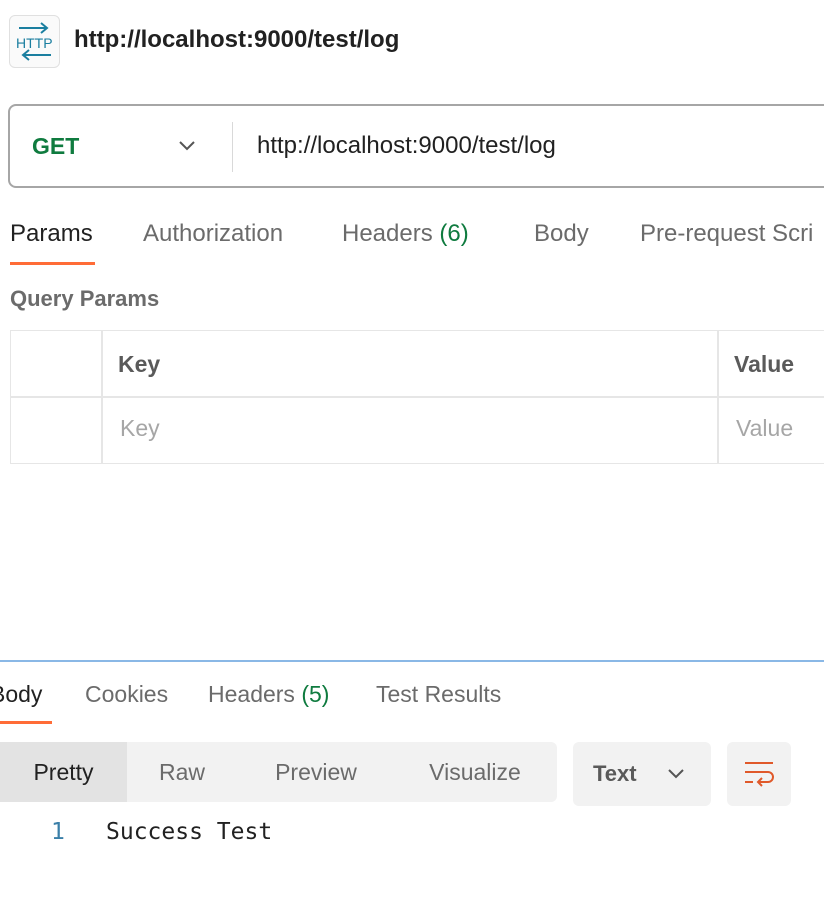 This screenshot has height=906, width=824. I want to click on format-segmented-control: Pretty Raw Preview Visualize, so click(278, 772).